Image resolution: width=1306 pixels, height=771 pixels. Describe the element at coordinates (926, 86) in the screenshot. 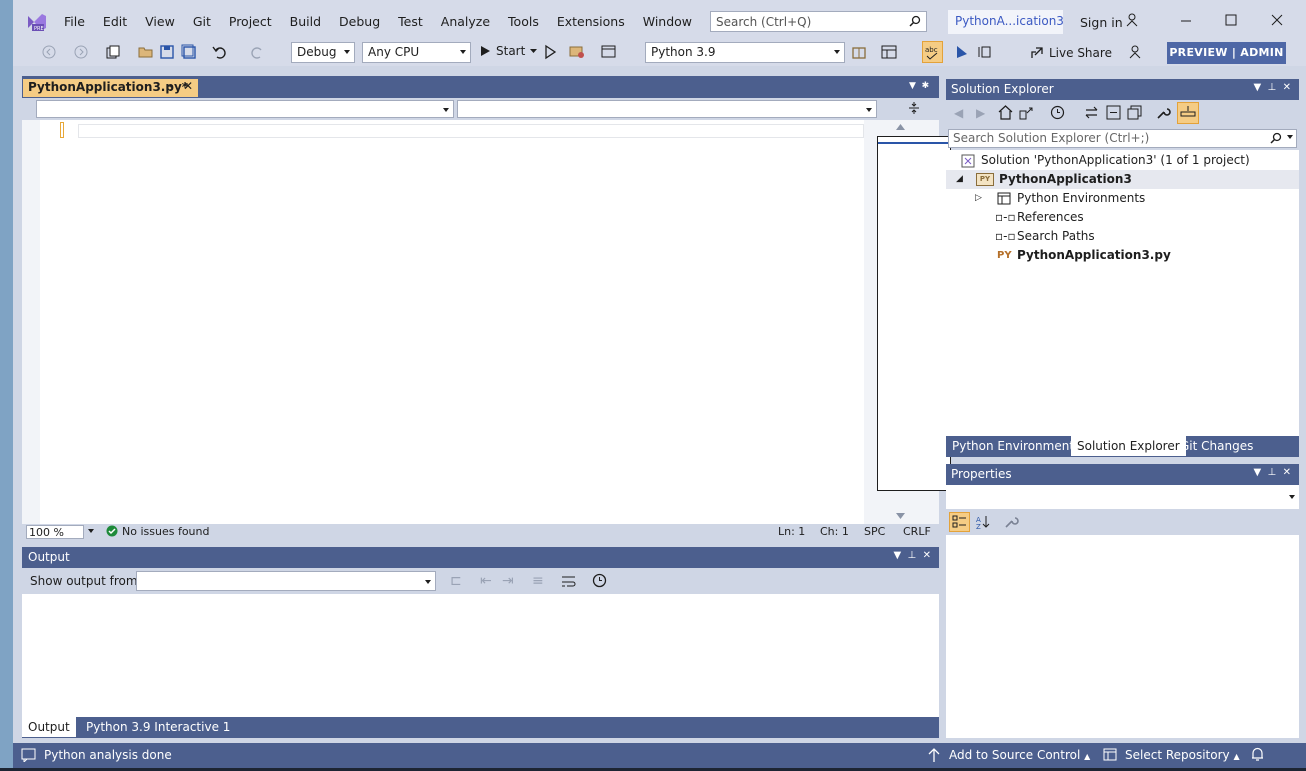

I see `settings-gear-icon: ✱` at that location.